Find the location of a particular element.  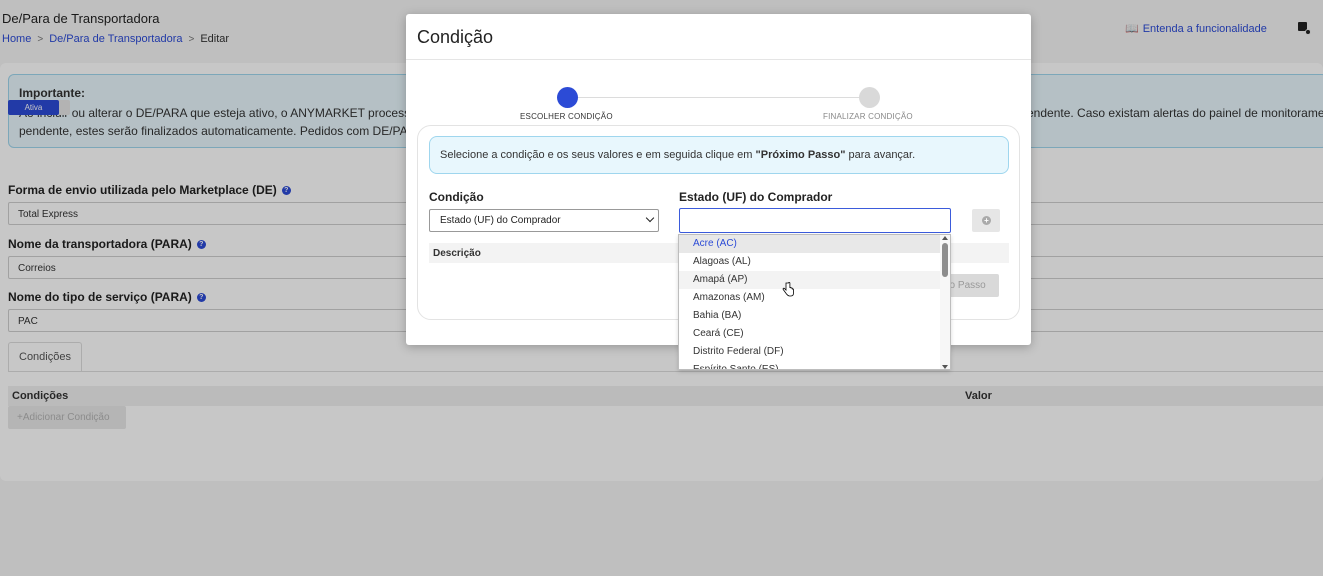

dropdown-option: Distrito Federal (DF) is located at coordinates (814, 352).